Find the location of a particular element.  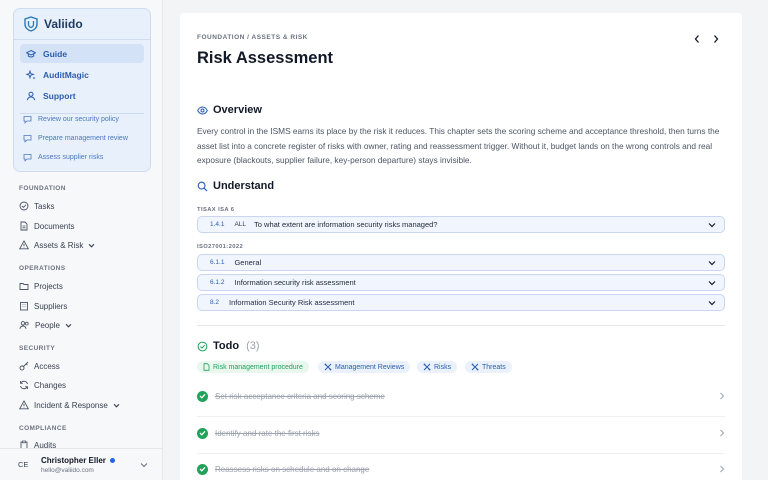

todo-item-text: Reassess risks on schedule and on change is located at coordinates (292, 469).